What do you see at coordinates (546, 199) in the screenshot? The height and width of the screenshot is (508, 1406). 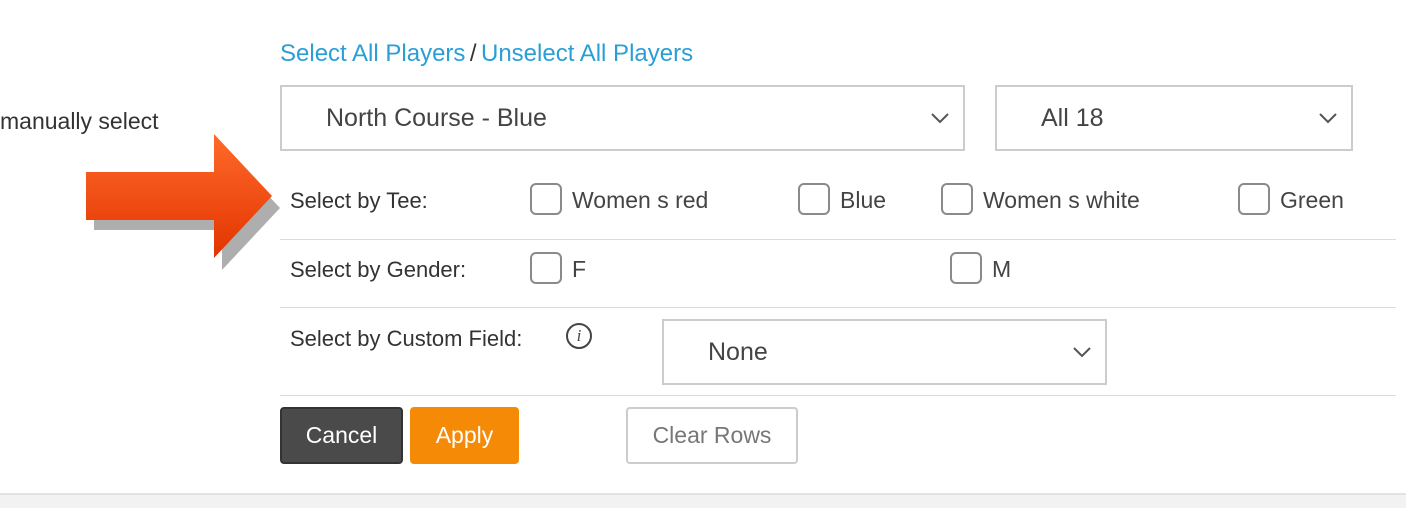 I see `tee-checkbox-womens-red` at bounding box center [546, 199].